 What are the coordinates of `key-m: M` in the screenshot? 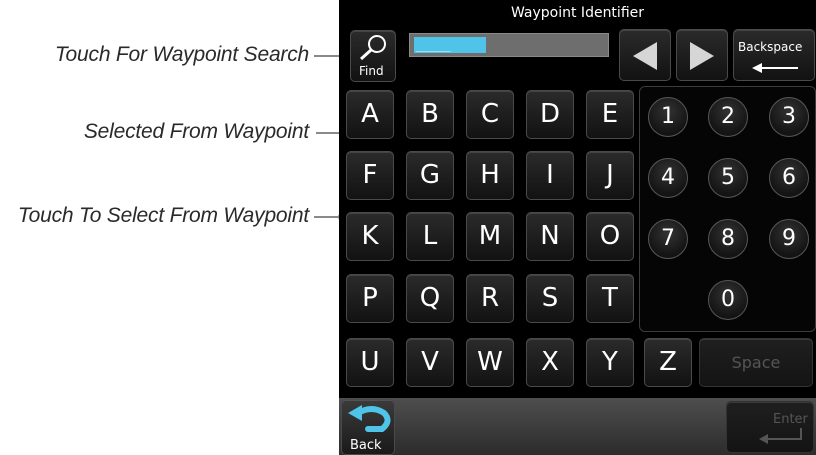 It's located at (490, 236).